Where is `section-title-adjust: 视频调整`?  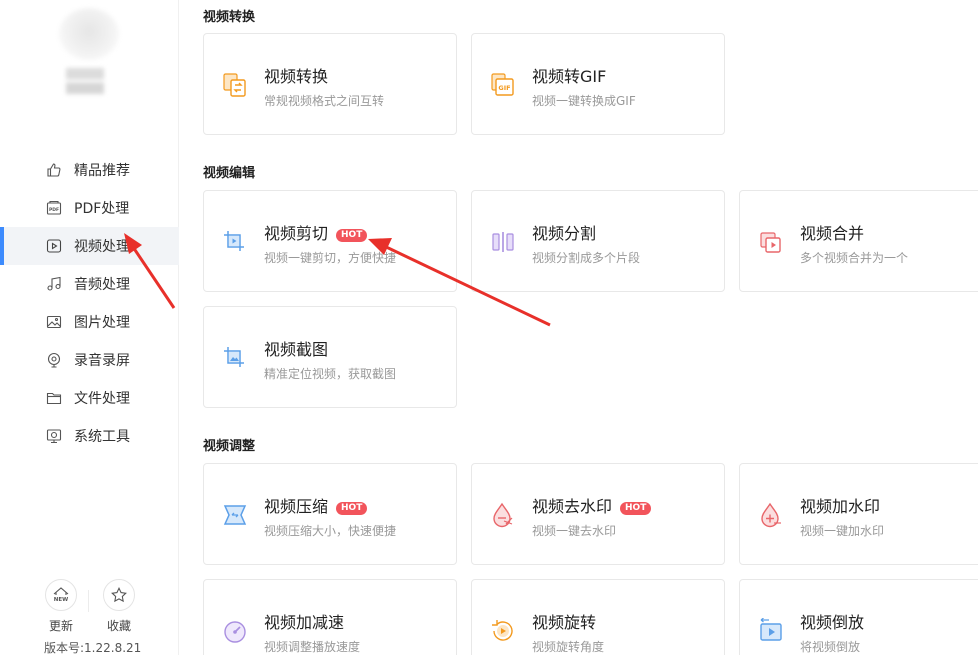 section-title-adjust: 视频调整 is located at coordinates (229, 446).